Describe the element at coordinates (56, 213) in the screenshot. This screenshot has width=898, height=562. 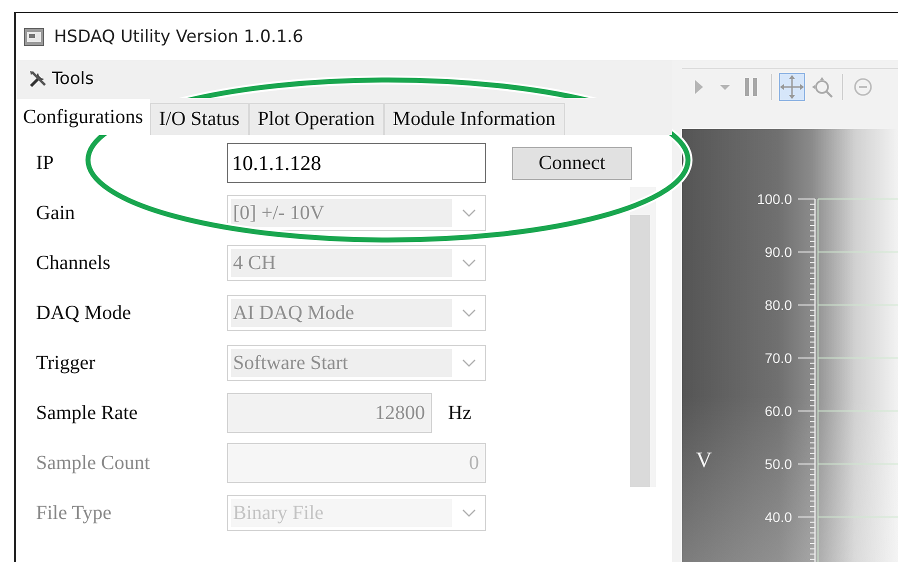
I see `field-label: Gain` at that location.